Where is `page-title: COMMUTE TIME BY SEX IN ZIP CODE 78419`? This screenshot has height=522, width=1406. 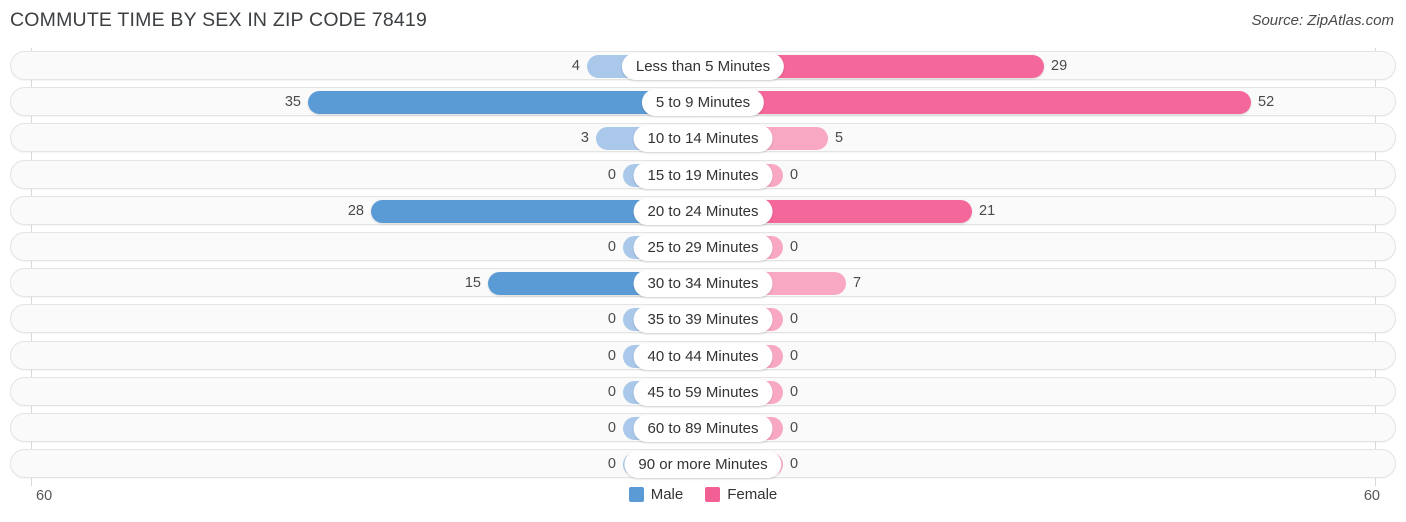
page-title: COMMUTE TIME BY SEX IN ZIP CODE 78419 is located at coordinates (219, 20).